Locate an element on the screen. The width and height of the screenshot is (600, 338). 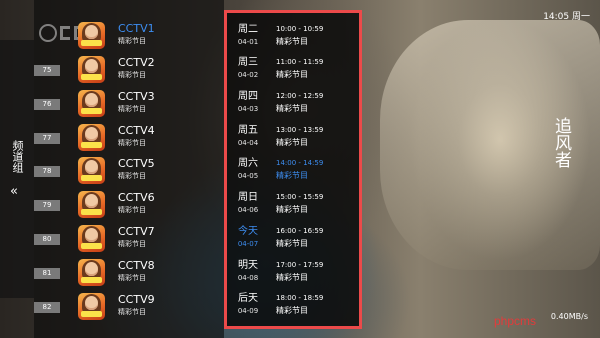
channel-group-label: 频道组 is located at coordinates (17, 156).